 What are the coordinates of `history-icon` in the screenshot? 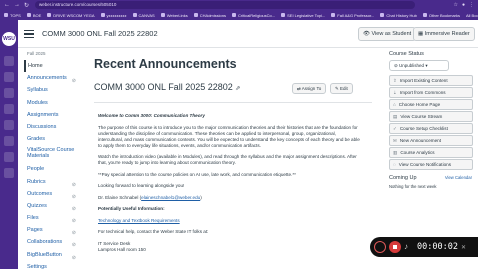 It's located at (9, 157).